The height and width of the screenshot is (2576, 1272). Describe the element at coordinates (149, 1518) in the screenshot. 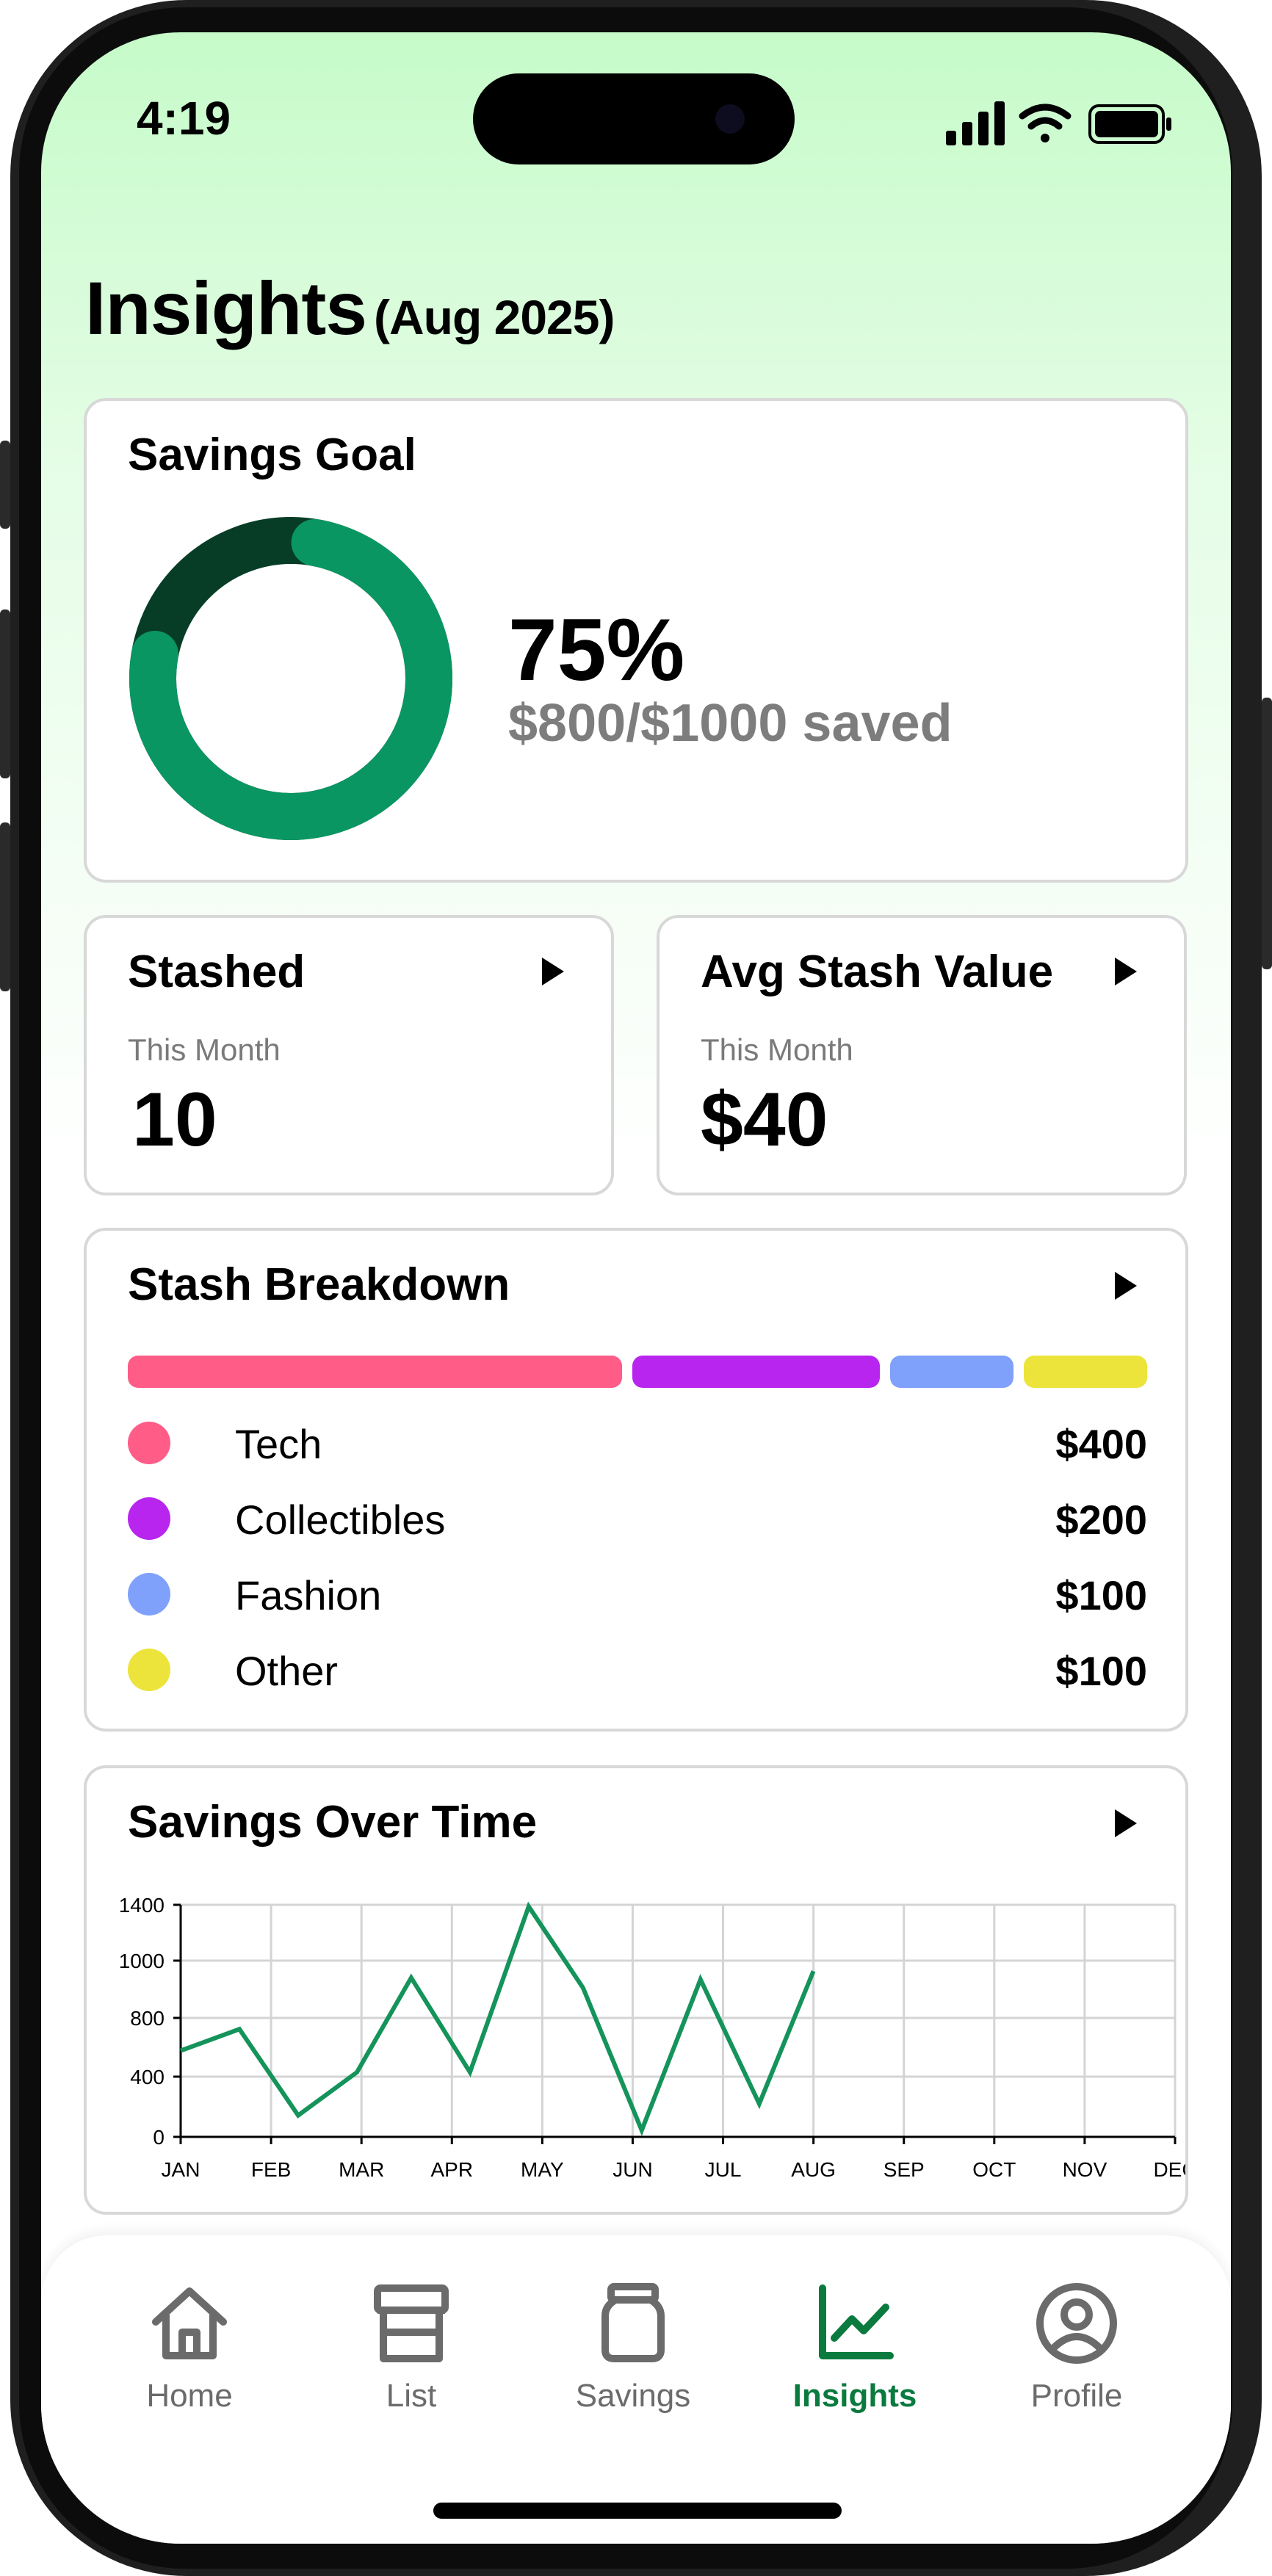

I see `legend-dot-collectibles` at that location.